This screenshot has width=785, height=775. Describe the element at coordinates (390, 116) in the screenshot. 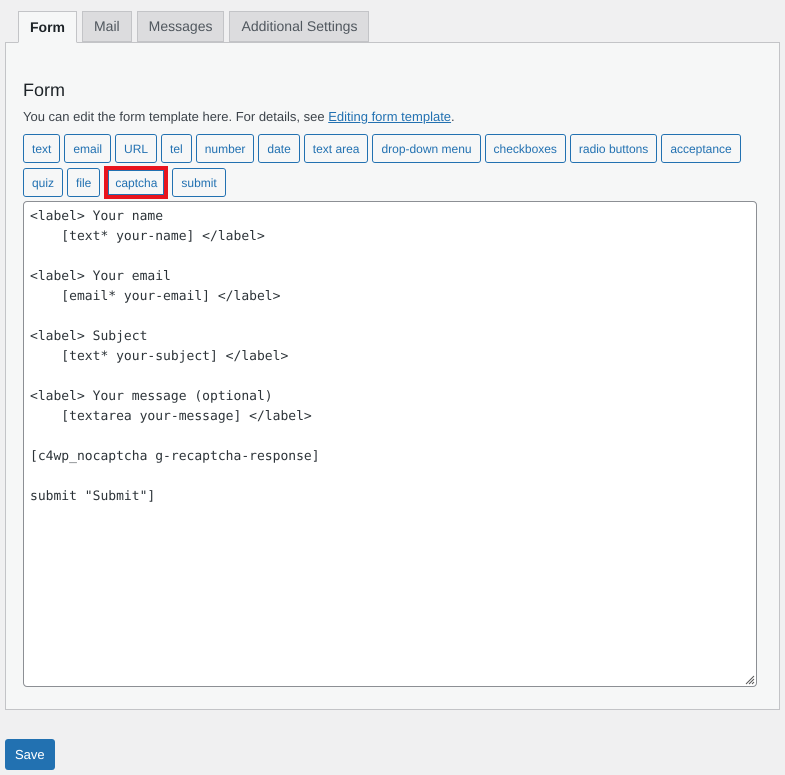

I see `editing-template-link: Editing form template` at that location.